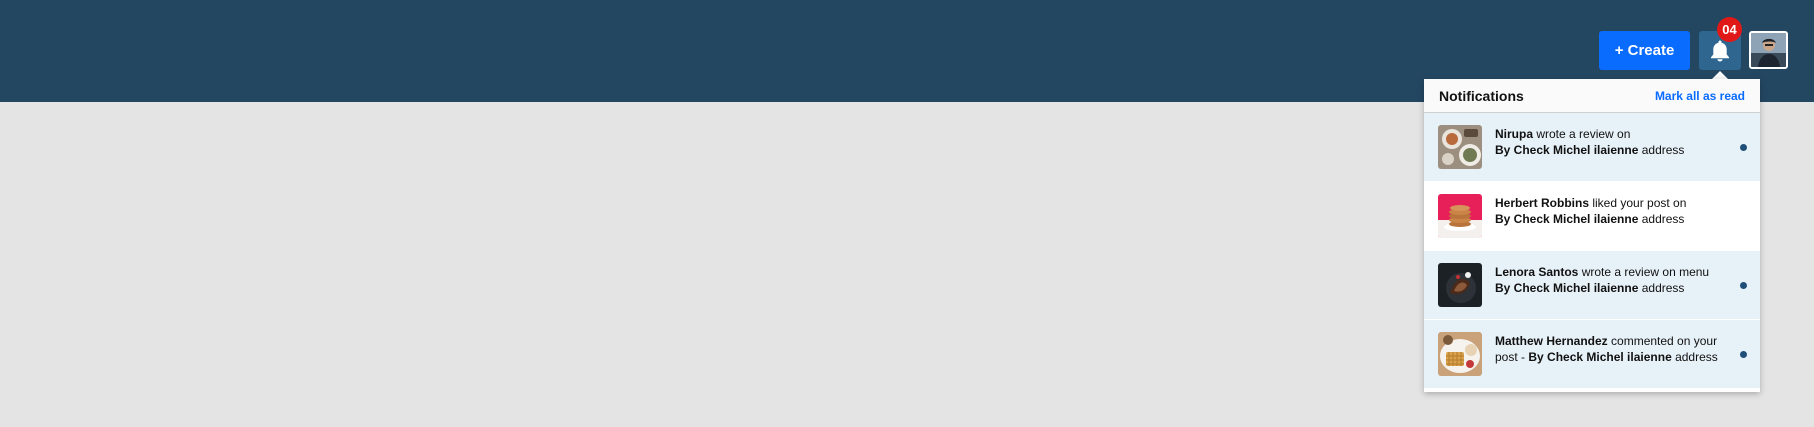  I want to click on chocolate-dessert-icon, so click(1460, 285).